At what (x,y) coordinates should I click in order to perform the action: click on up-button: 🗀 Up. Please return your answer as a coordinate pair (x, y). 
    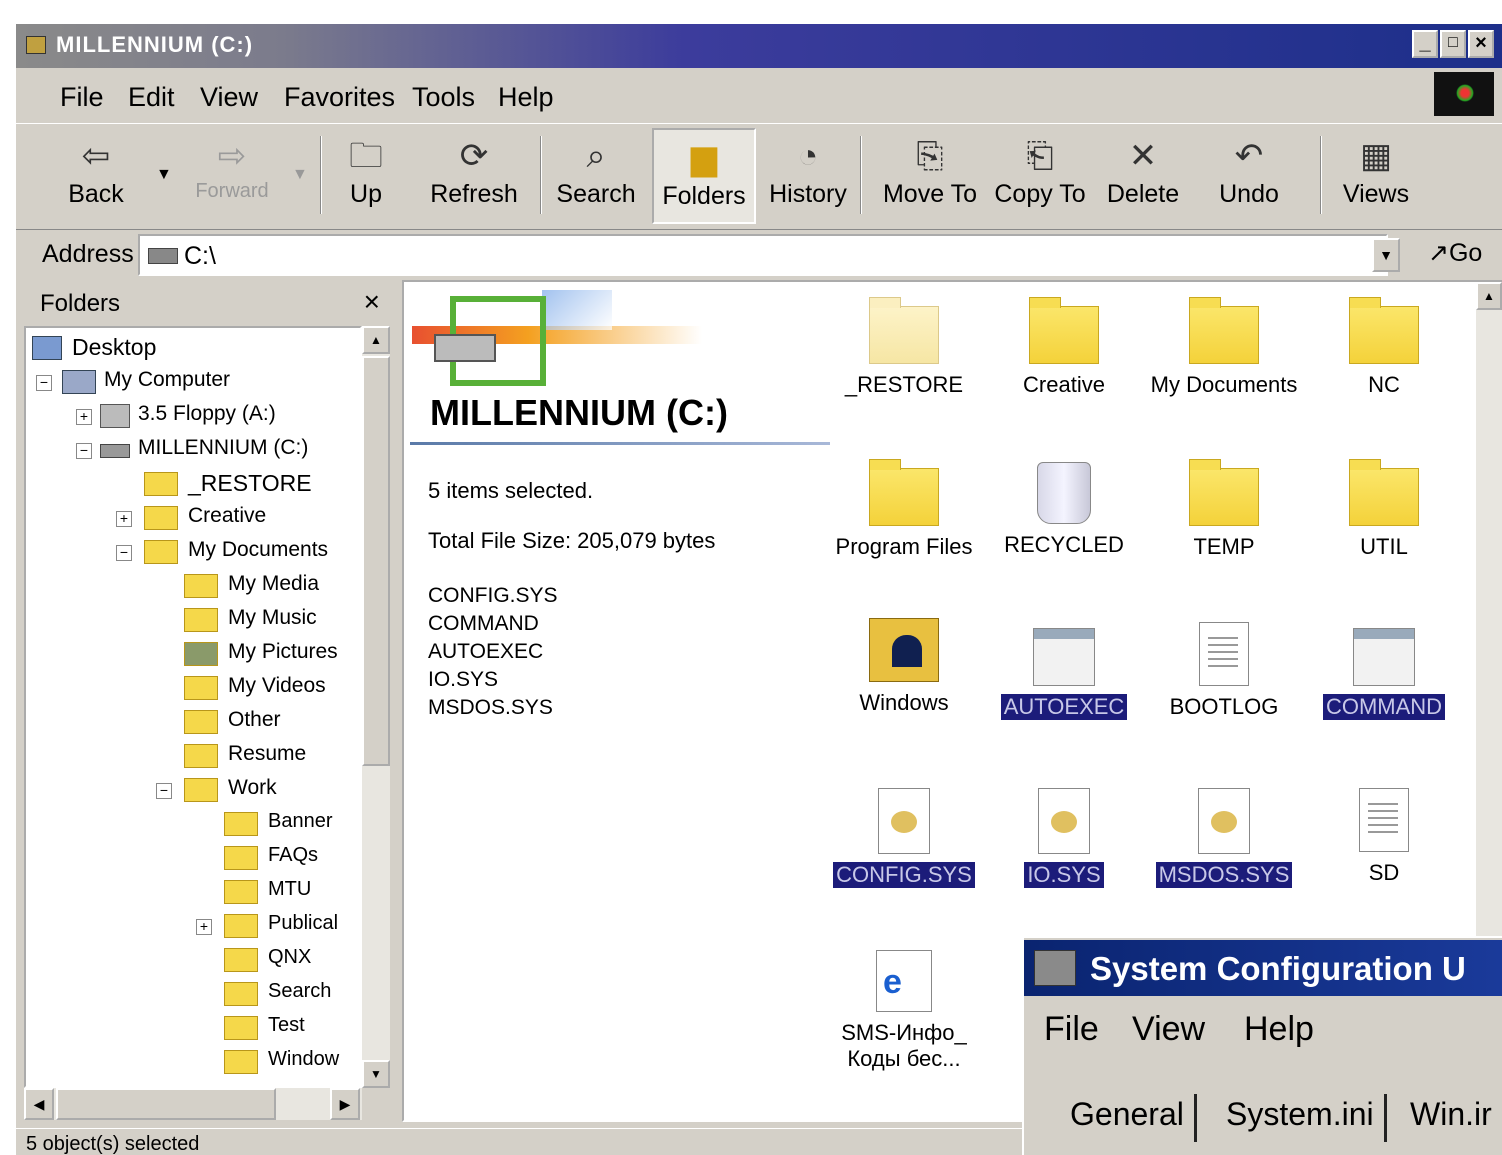
    Looking at the image, I should click on (366, 176).